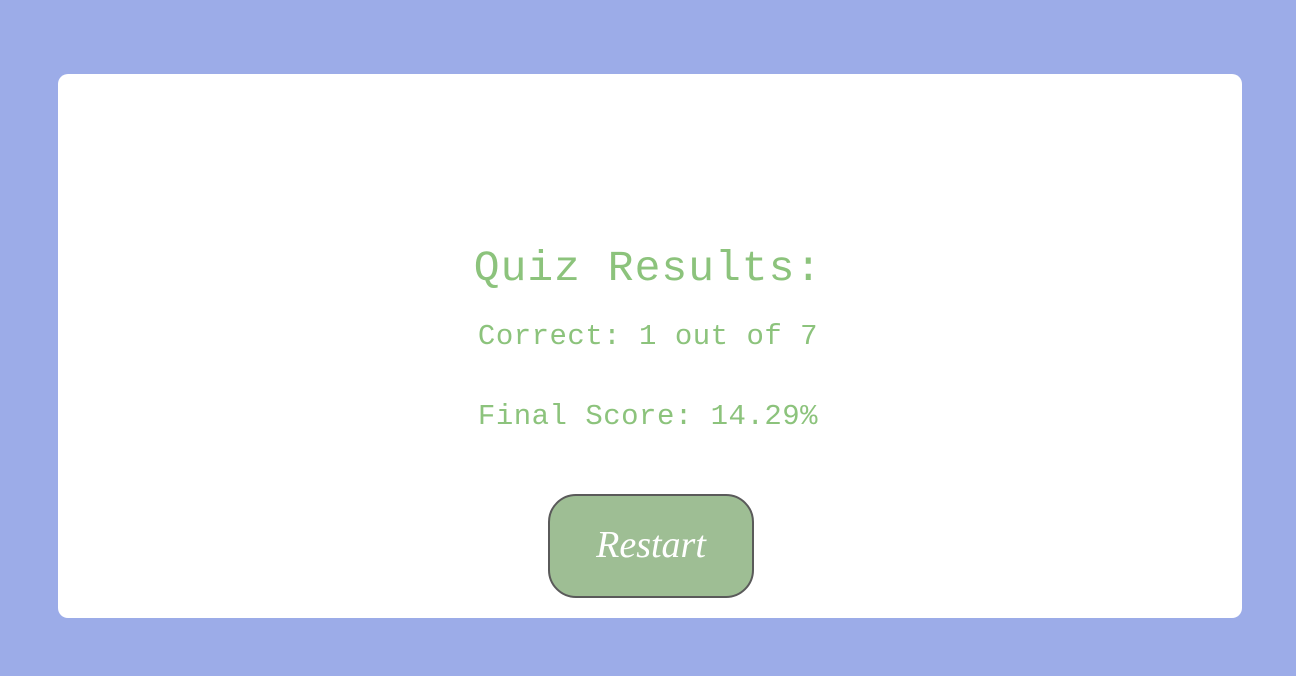 The height and width of the screenshot is (676, 1296). Describe the element at coordinates (648, 268) in the screenshot. I see `results-title: Quiz Results:` at that location.